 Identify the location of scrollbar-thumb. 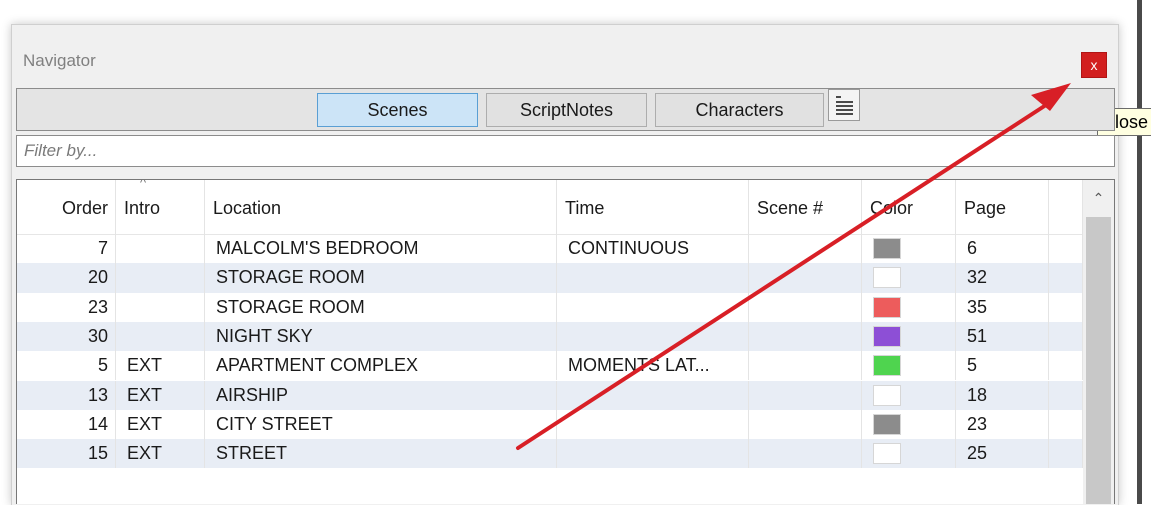
(1098, 360).